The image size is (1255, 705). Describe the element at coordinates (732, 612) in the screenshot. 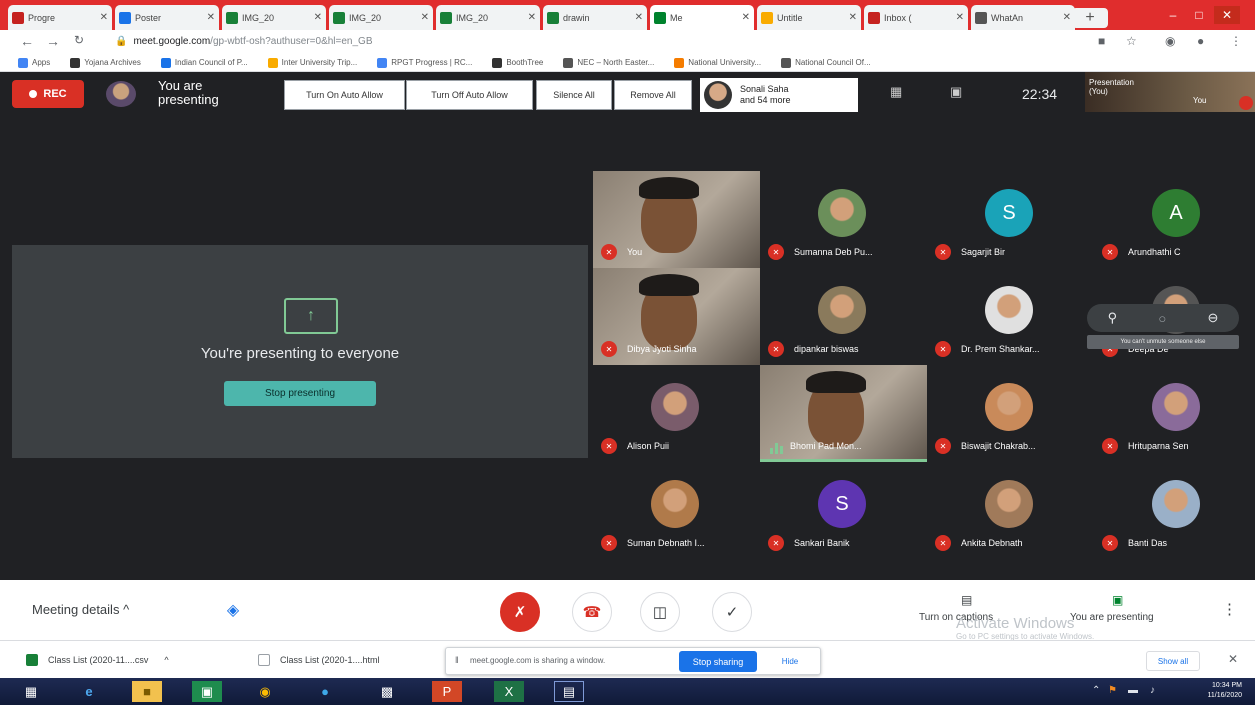

I see `approve-button: ✓` at that location.